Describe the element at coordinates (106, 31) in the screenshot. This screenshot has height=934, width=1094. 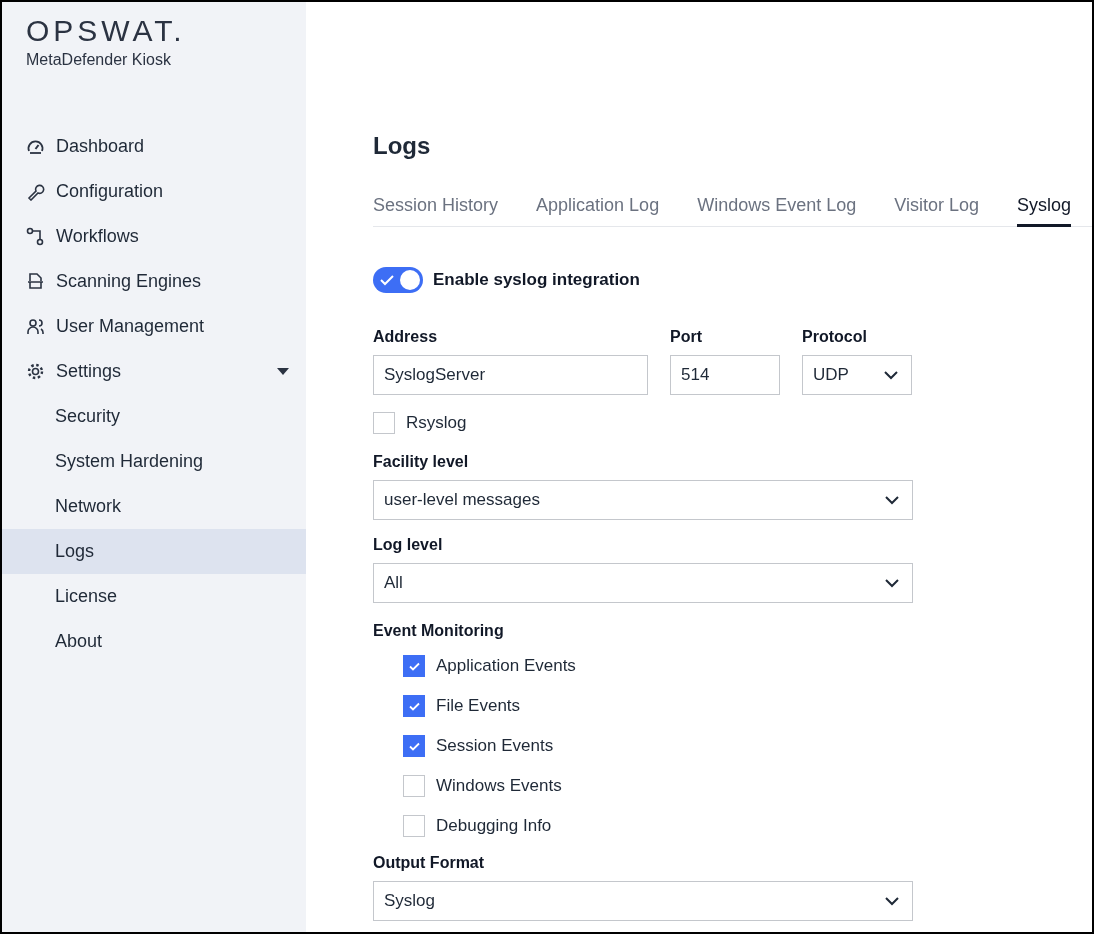
I see `logo: OPSWAT.` at that location.